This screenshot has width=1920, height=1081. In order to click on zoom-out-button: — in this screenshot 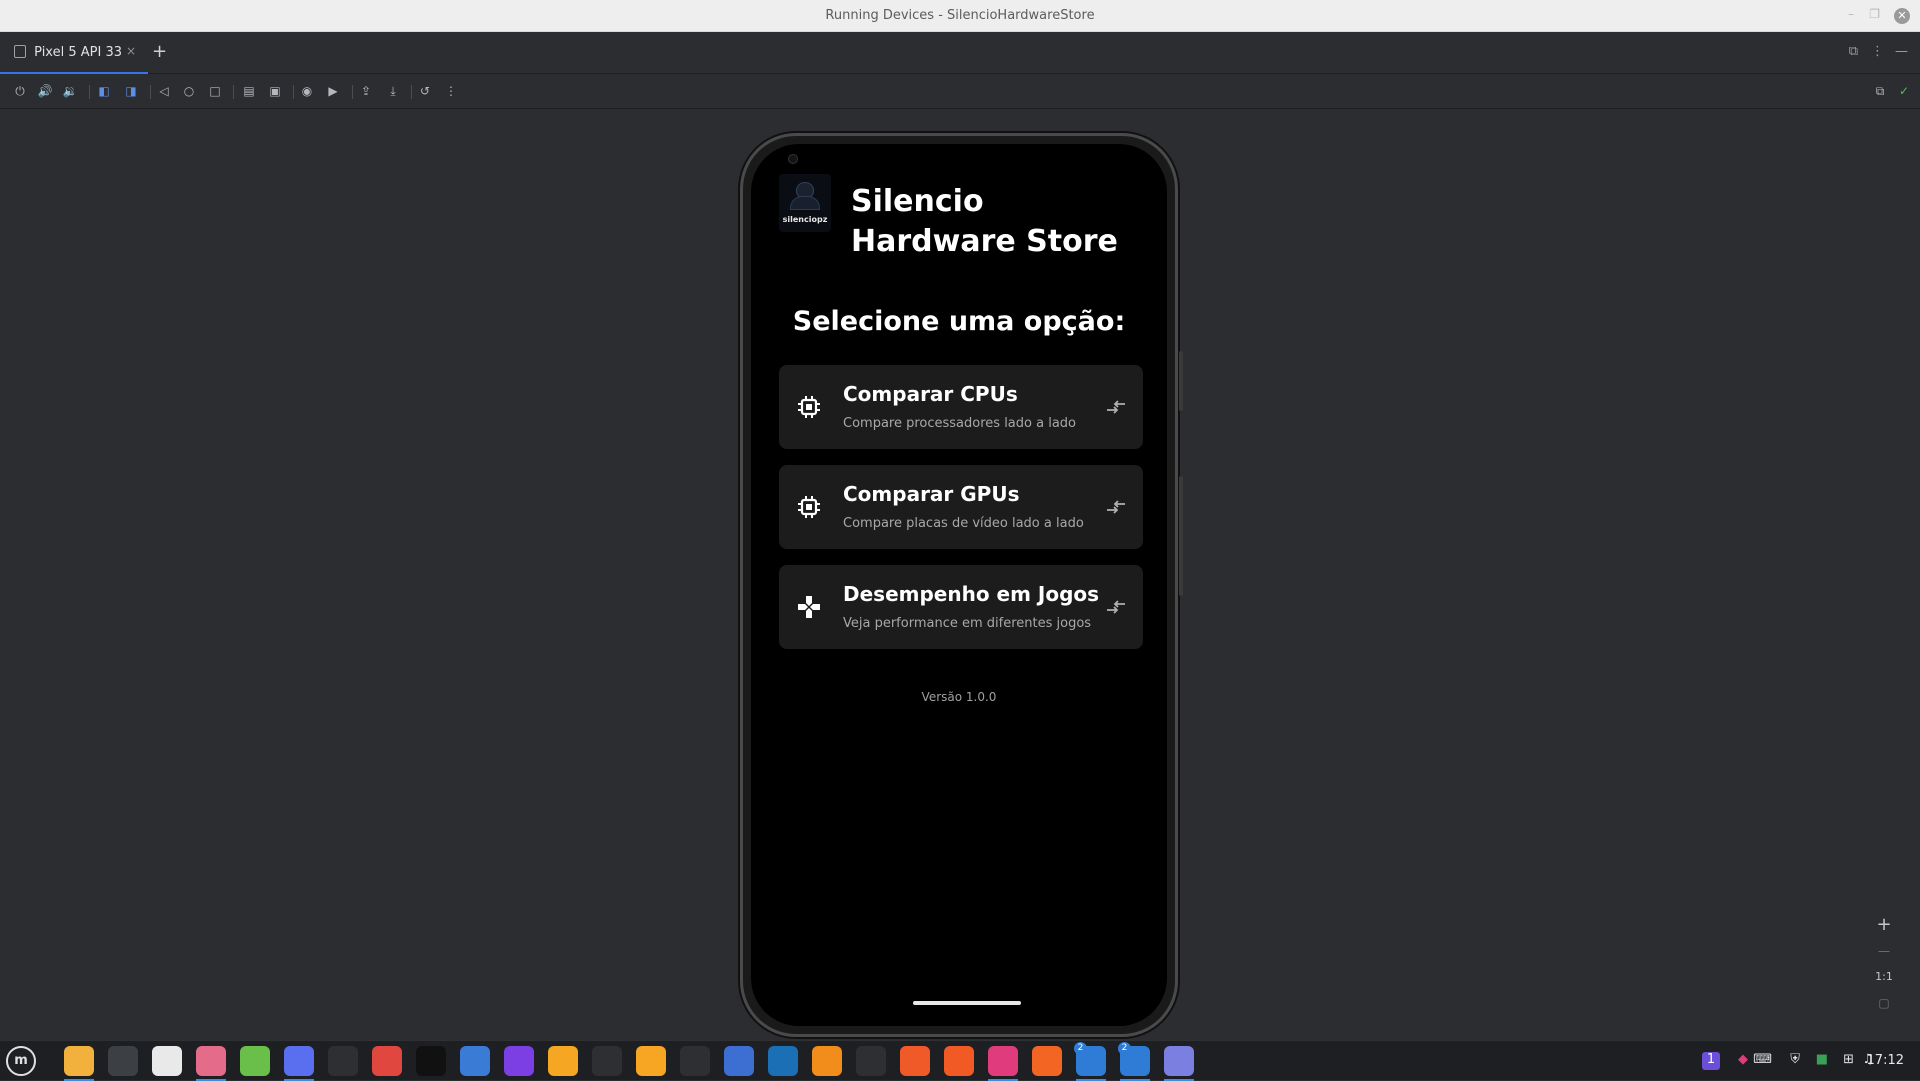, I will do `click(1884, 951)`.